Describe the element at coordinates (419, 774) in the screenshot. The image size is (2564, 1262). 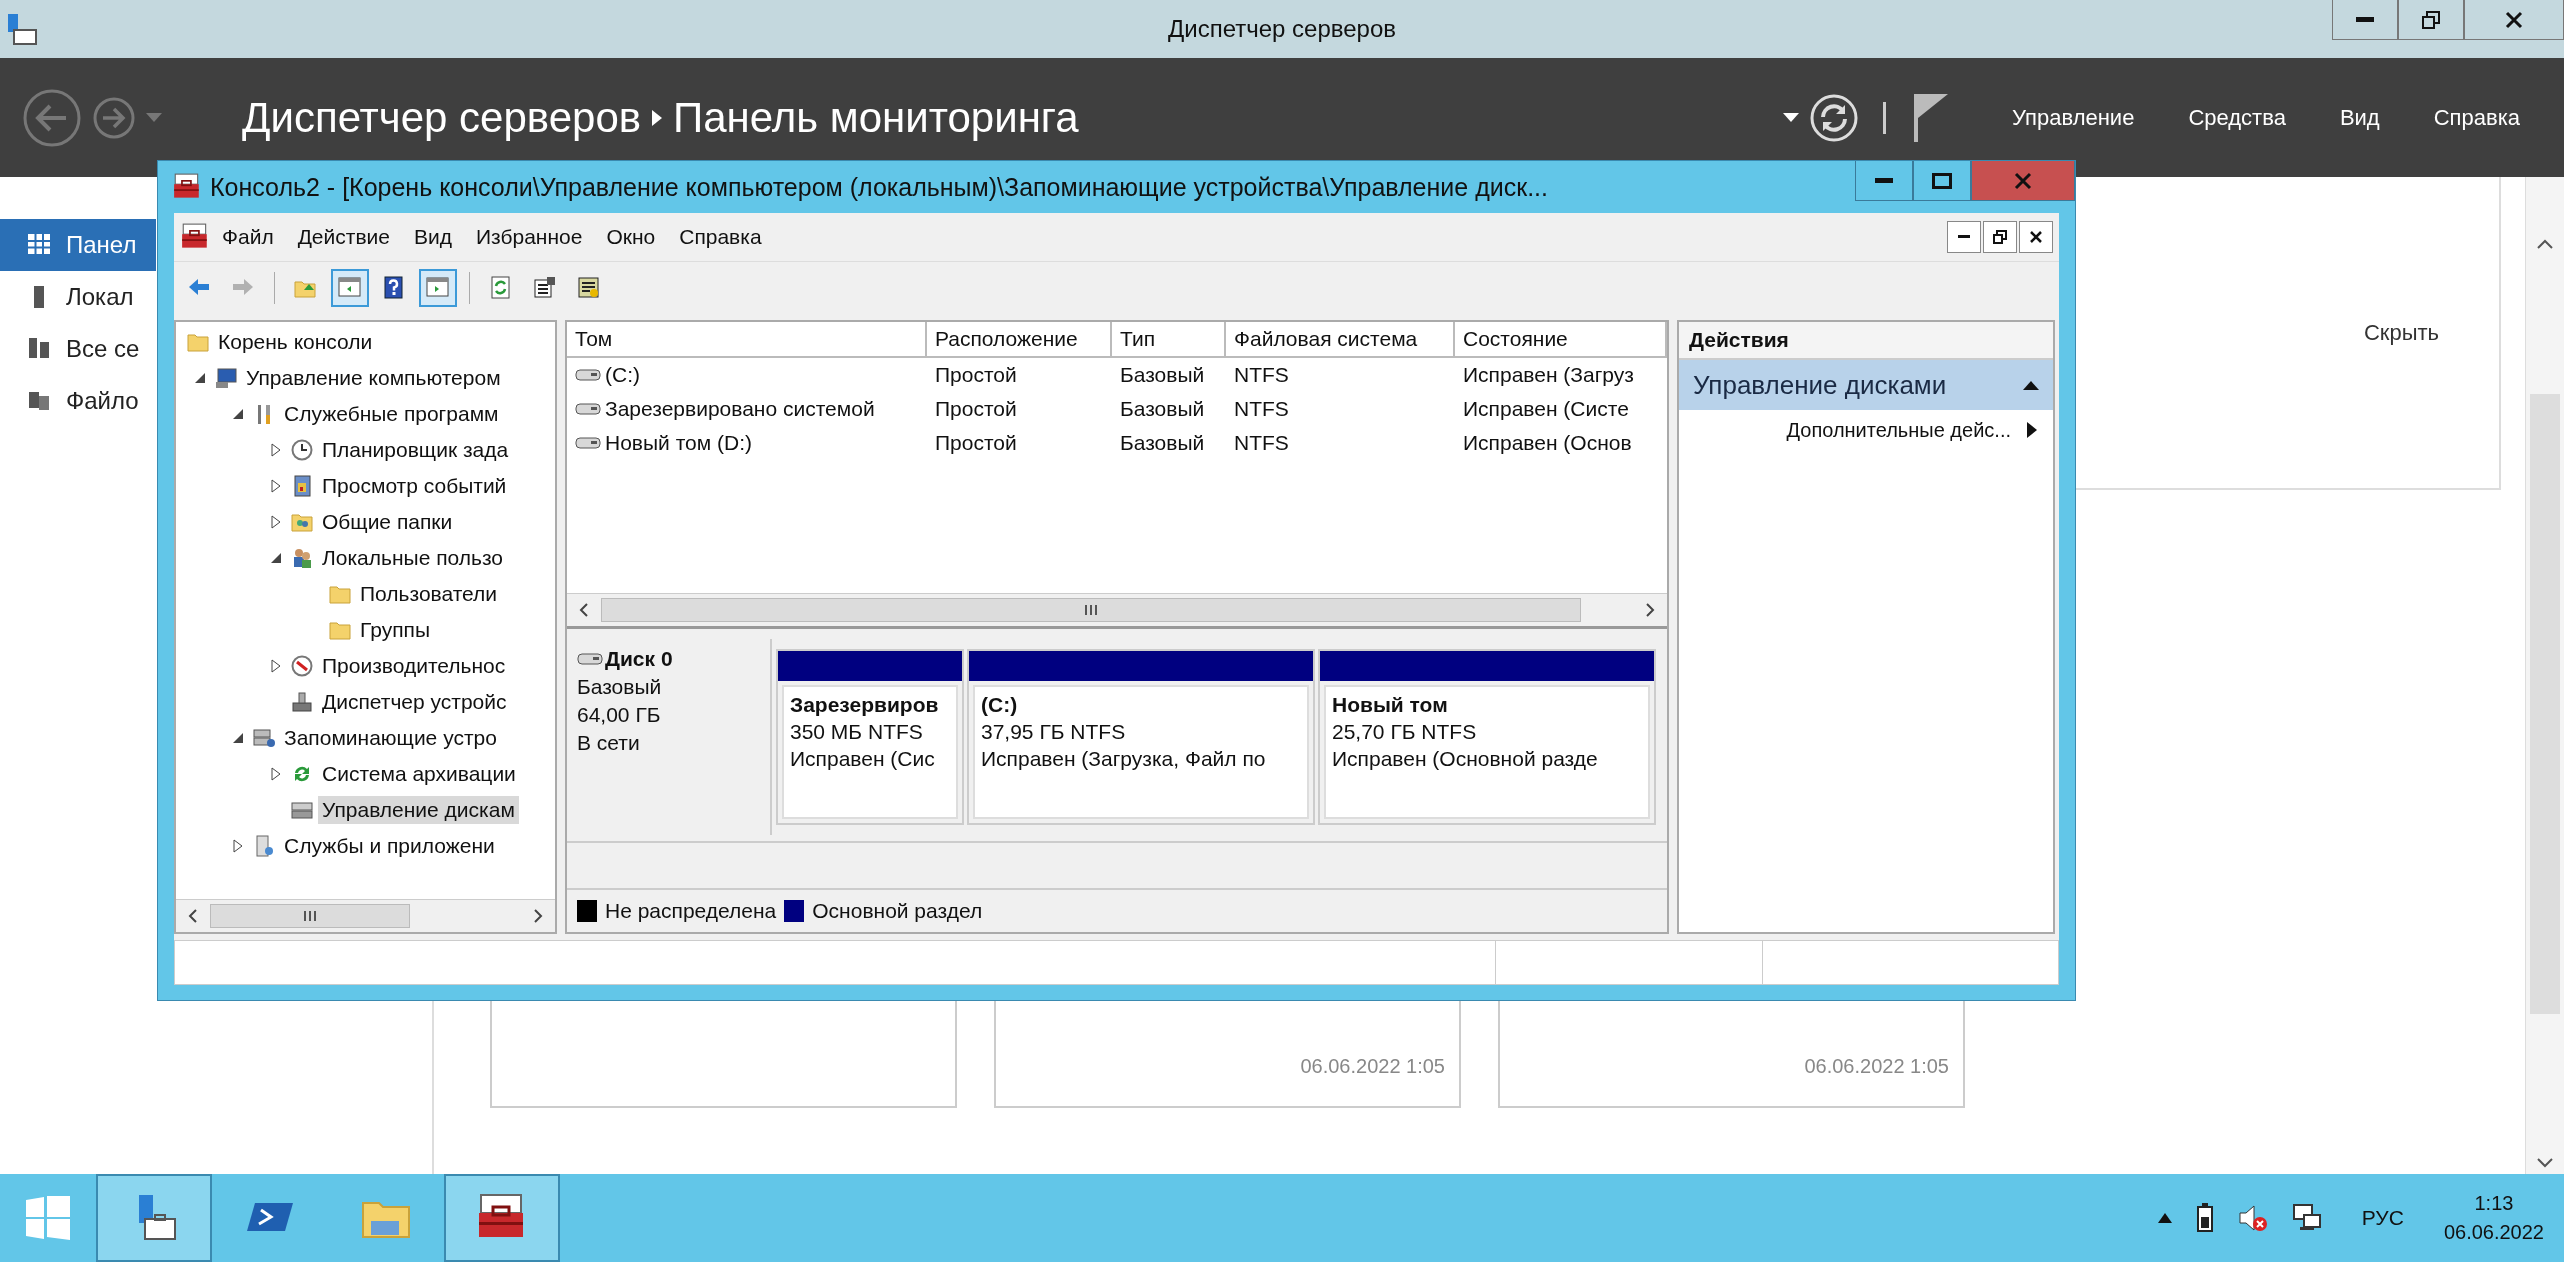
I see `tree-item: Система архивации` at that location.